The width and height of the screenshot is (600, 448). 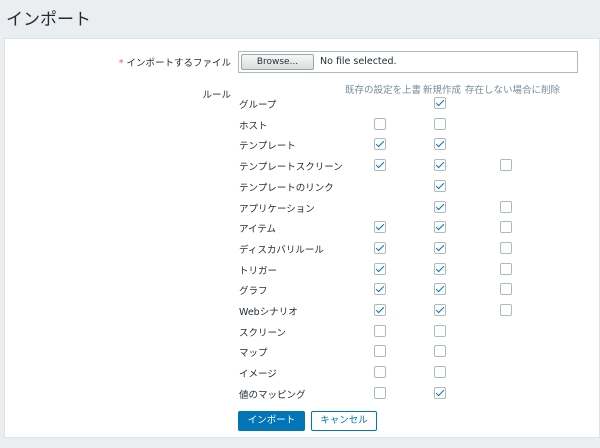 I want to click on required-mark: *, so click(x=121, y=63).